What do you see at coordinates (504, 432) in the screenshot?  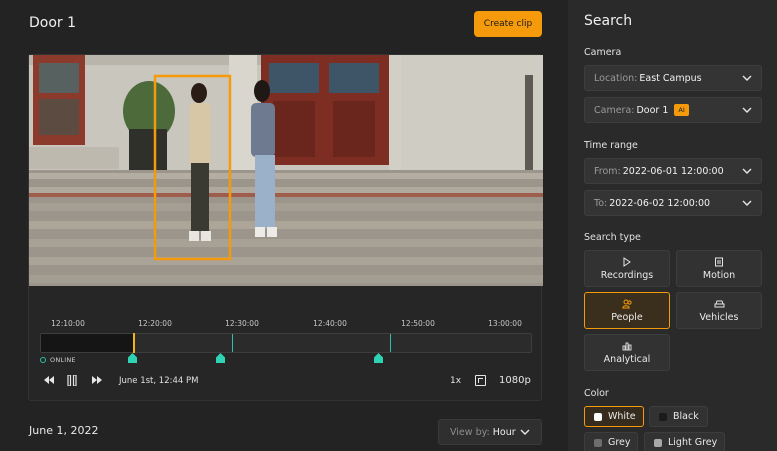 I see `view-by-value: Hour` at bounding box center [504, 432].